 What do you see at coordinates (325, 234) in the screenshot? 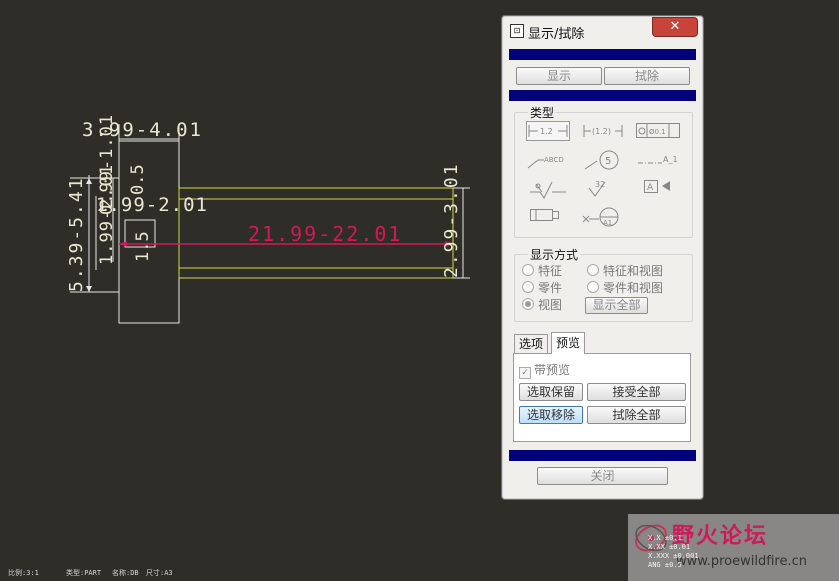
I see `dim-main-text: 21.99-22.01` at bounding box center [325, 234].